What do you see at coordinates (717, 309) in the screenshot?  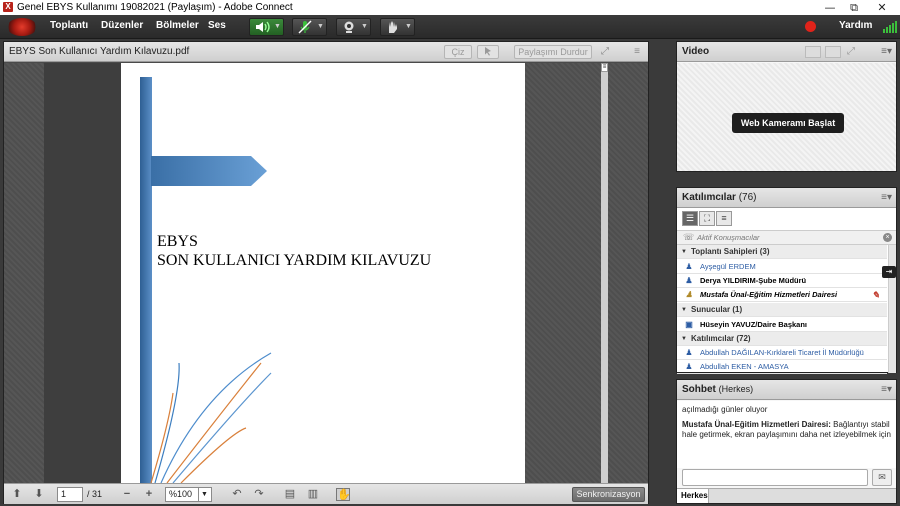 I see `category-label: Sunucular (1)` at bounding box center [717, 309].